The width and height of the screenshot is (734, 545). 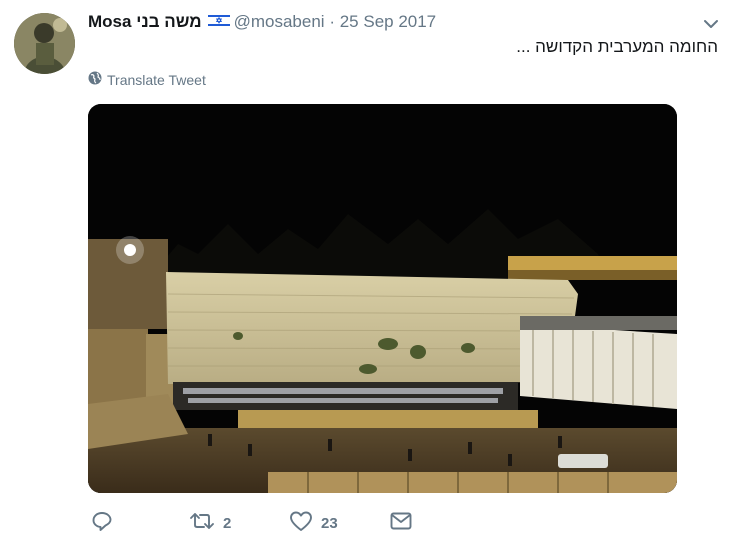 I want to click on author-avatar, so click(x=44, y=43).